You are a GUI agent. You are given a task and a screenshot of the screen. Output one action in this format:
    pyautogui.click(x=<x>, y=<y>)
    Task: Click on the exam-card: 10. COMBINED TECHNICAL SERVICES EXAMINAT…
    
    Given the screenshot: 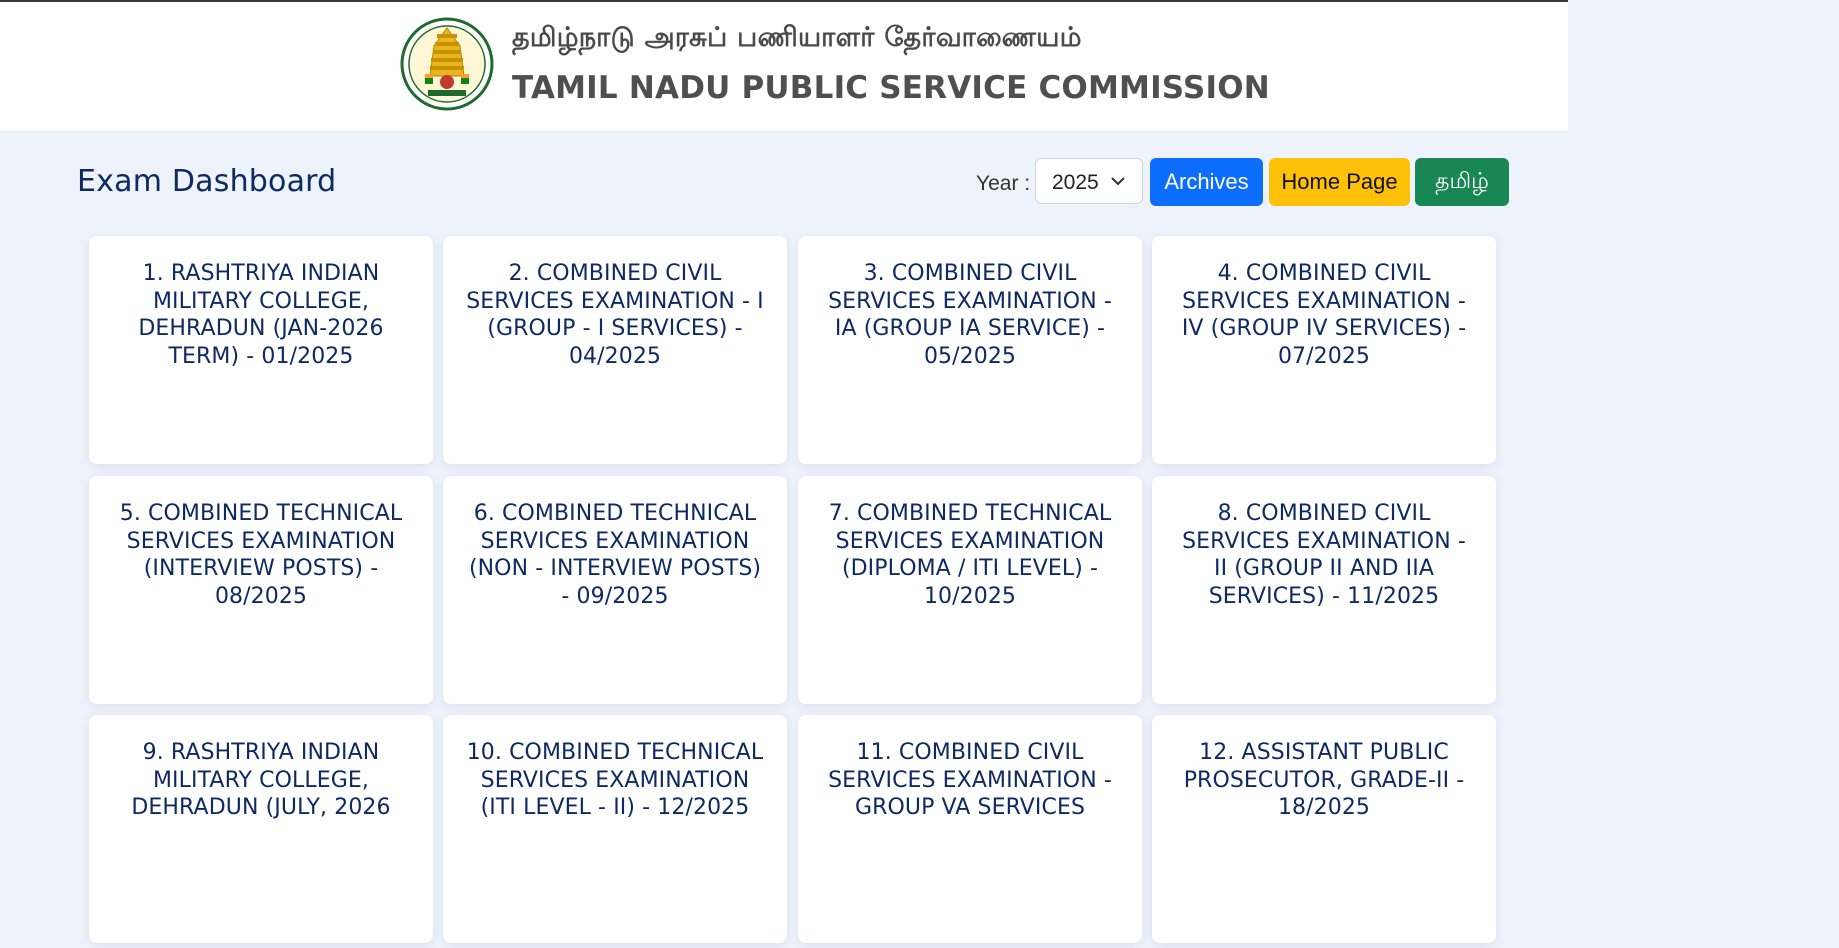 What is the action you would take?
    pyautogui.click(x=615, y=829)
    